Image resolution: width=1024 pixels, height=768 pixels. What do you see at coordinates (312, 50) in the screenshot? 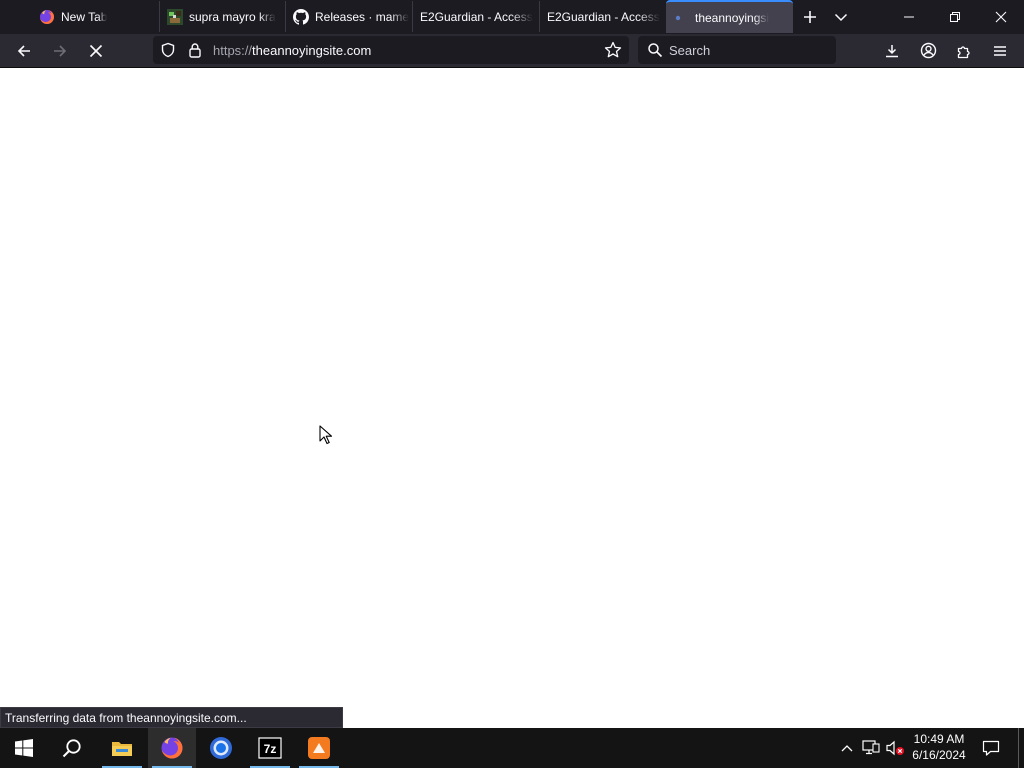
I see `url-host: theannoyingsite.com` at bounding box center [312, 50].